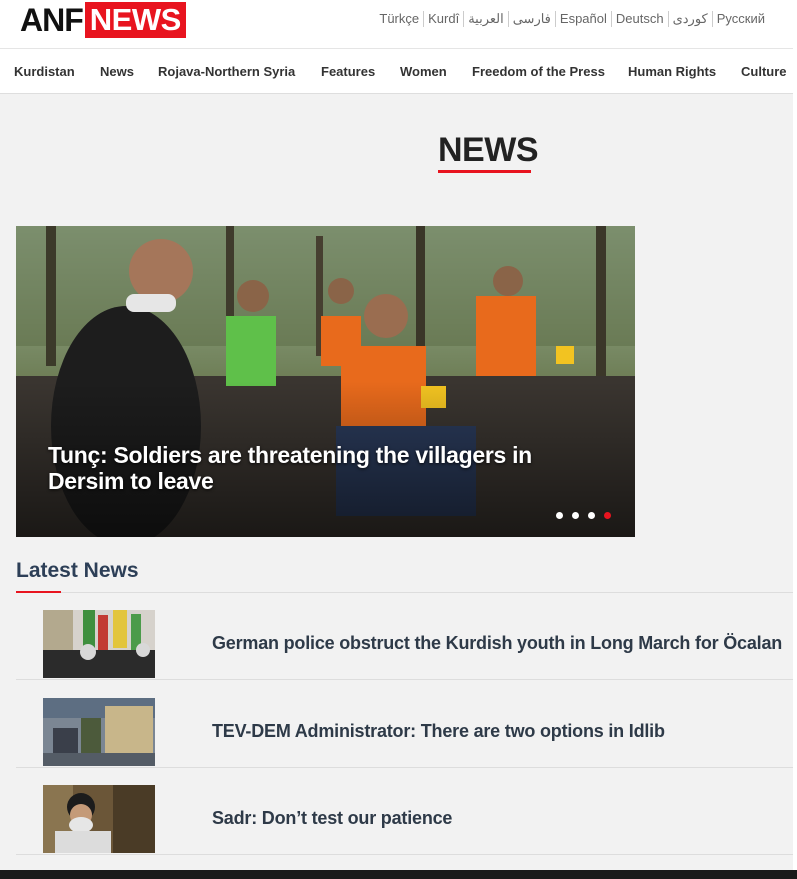 This screenshot has width=797, height=879. Describe the element at coordinates (44, 71) in the screenshot. I see `nav-item-kurdistan: Kurdistan` at that location.